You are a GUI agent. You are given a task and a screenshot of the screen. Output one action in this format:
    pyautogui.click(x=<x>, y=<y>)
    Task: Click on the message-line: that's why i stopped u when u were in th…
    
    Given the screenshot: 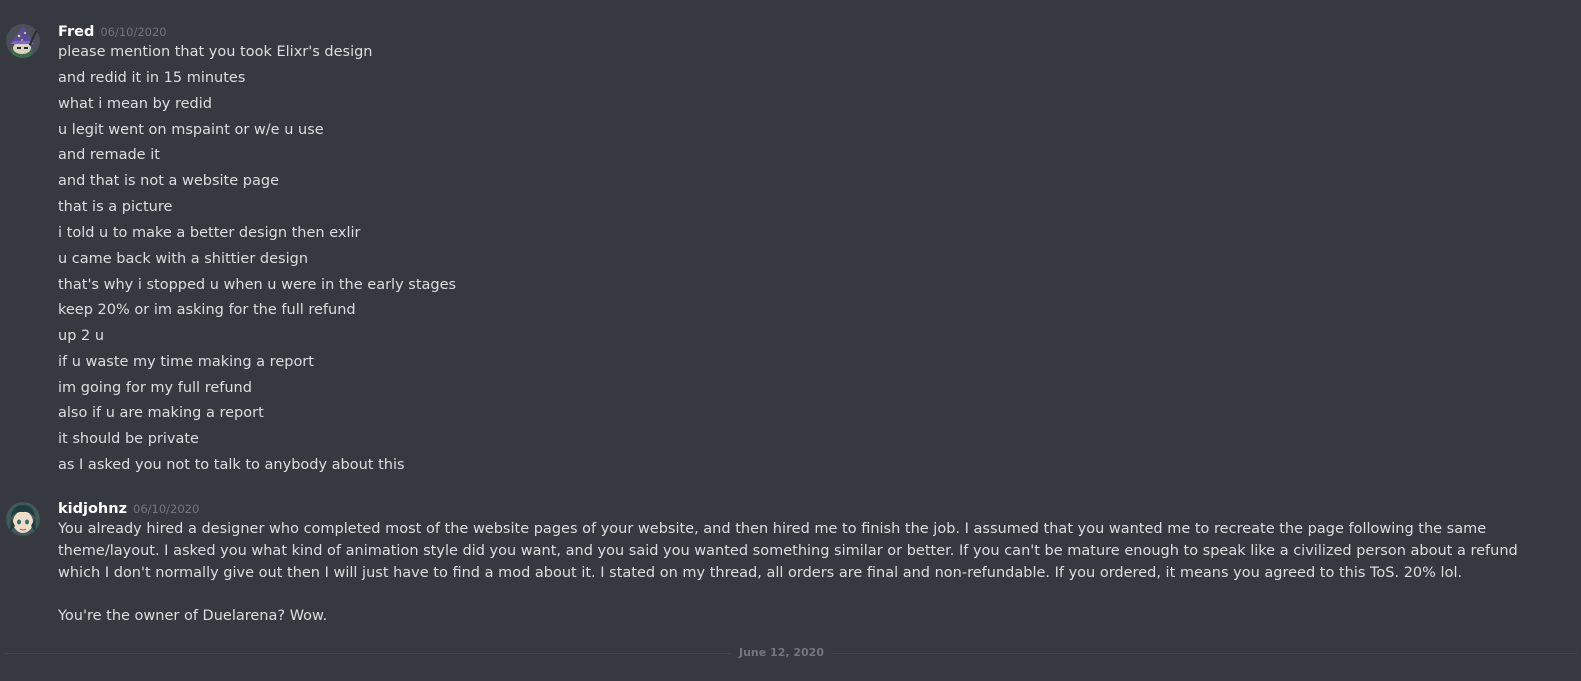 What is the action you would take?
    pyautogui.click(x=257, y=285)
    